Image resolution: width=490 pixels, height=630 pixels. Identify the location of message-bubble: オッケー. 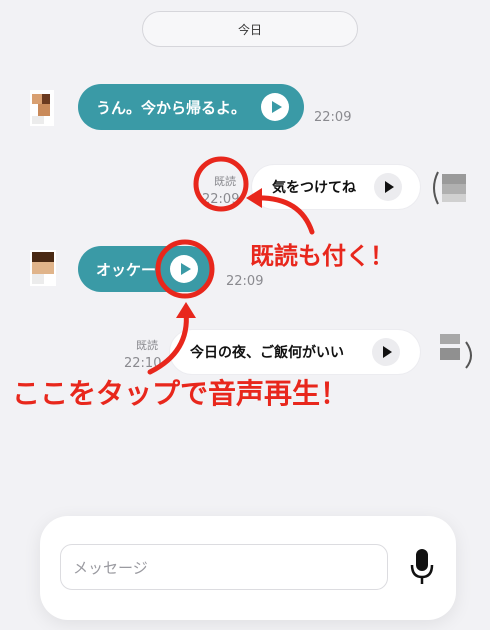
(145, 269).